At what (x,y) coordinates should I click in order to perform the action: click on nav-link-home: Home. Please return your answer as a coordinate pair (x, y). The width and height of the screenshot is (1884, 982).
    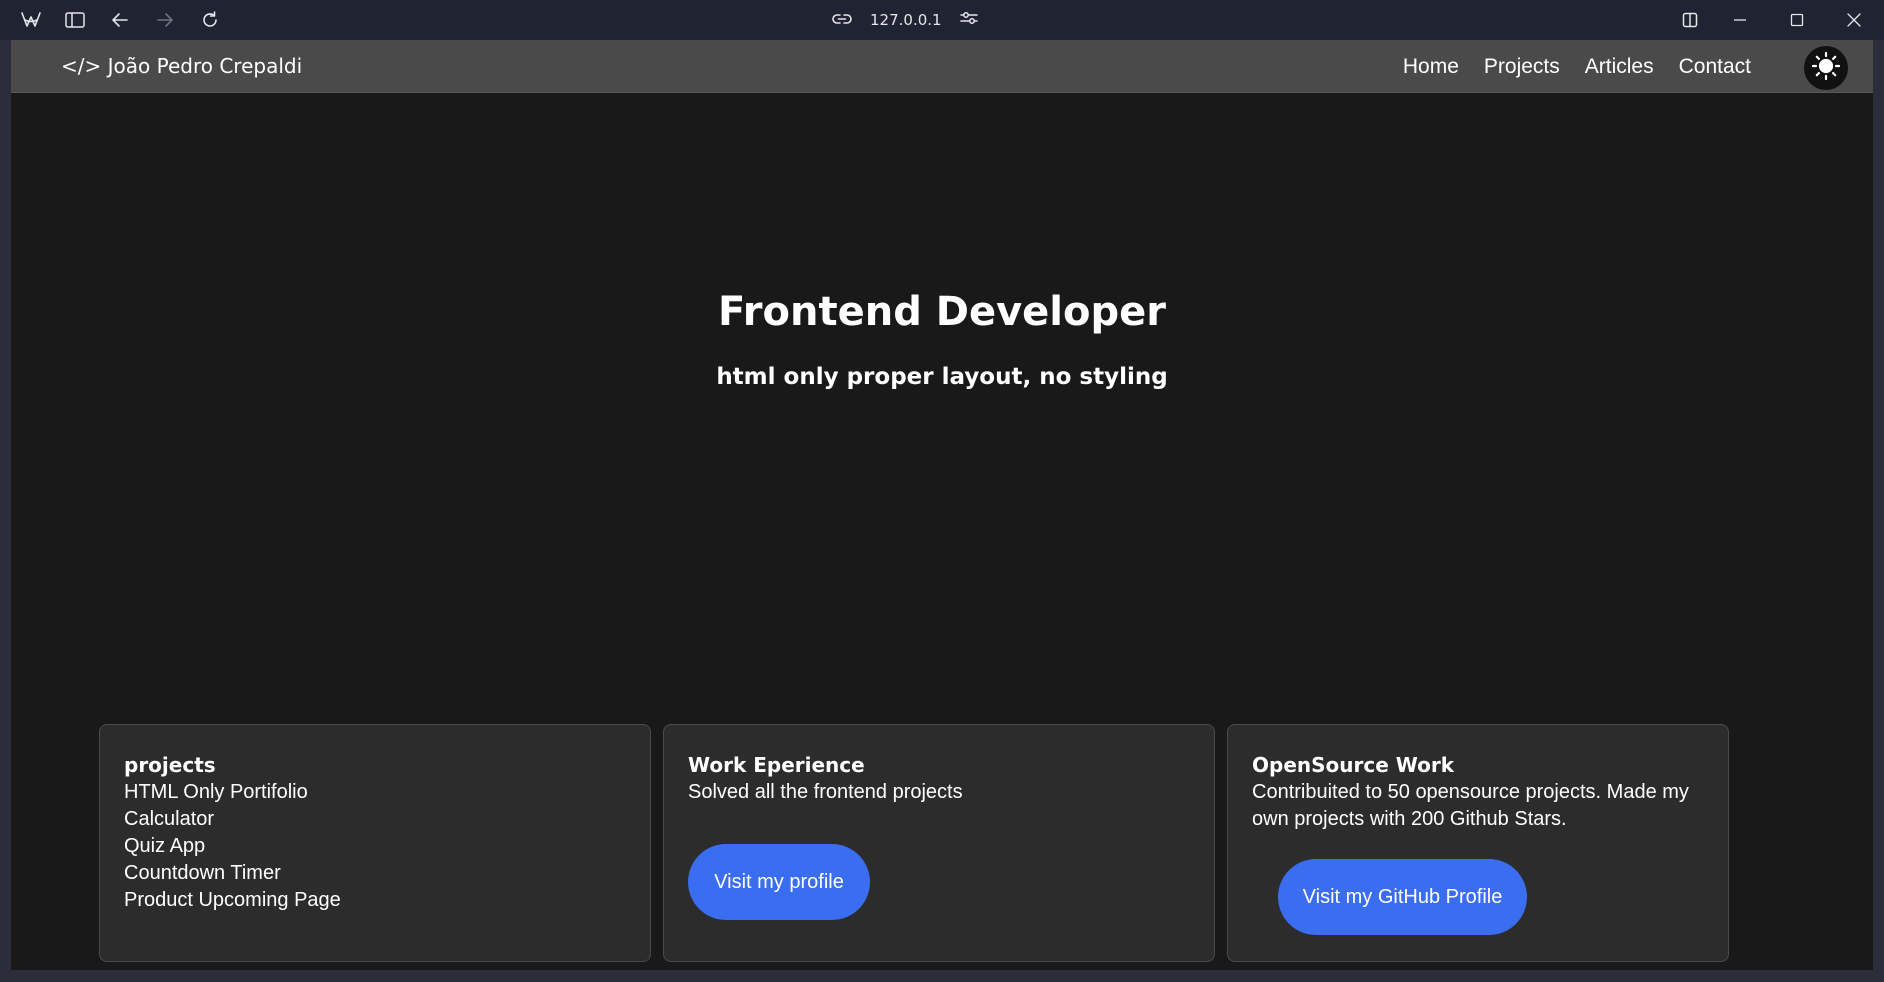
    Looking at the image, I should click on (1431, 67).